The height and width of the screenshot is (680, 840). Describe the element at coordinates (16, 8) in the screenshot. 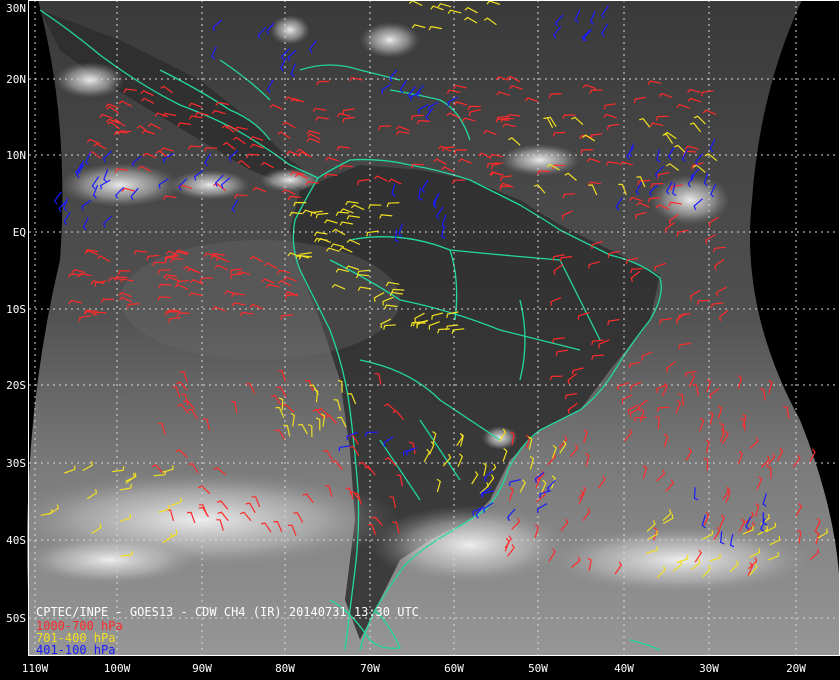

I see `latitude-label: 30N` at that location.